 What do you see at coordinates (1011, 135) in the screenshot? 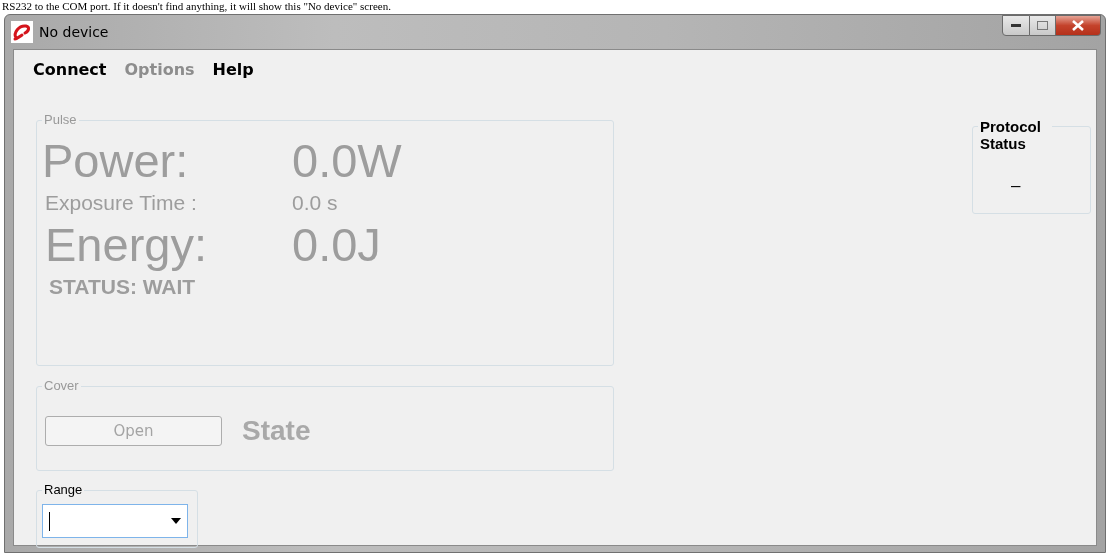
I see `group-title: Protocol Status` at bounding box center [1011, 135].